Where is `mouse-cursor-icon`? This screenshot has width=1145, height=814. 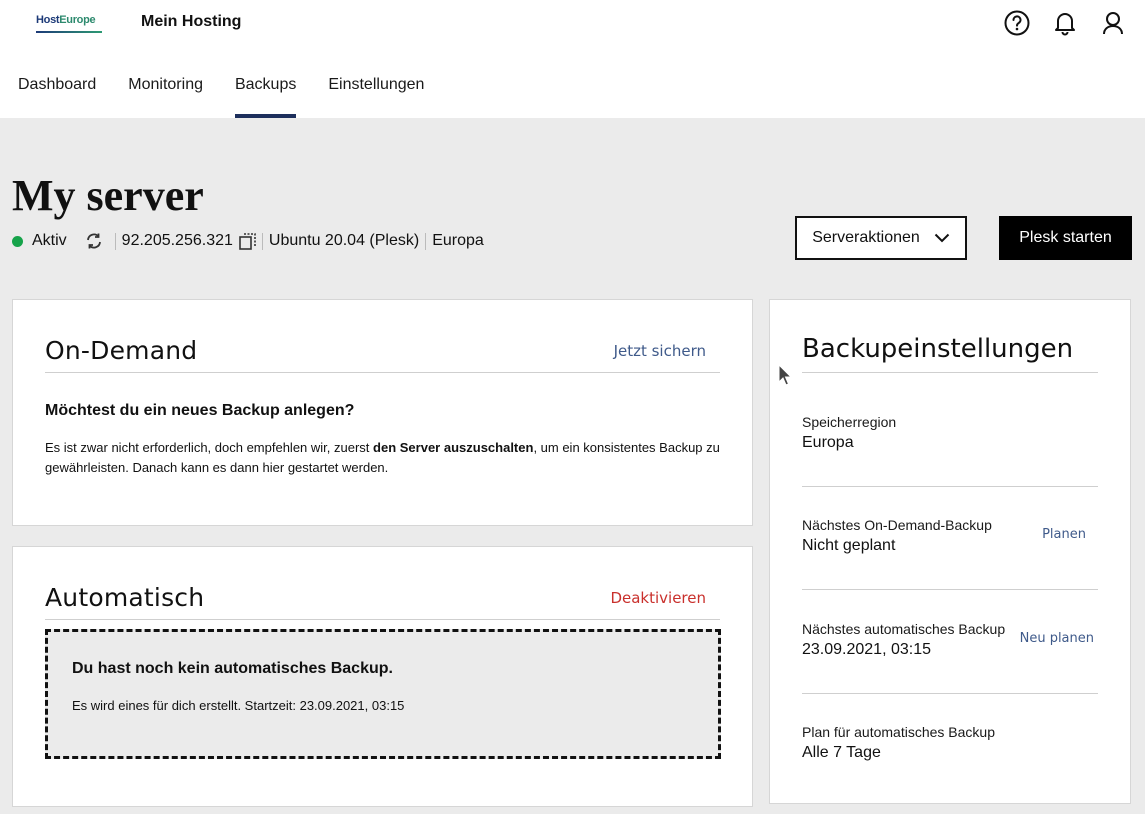
mouse-cursor-icon is located at coordinates (785, 375).